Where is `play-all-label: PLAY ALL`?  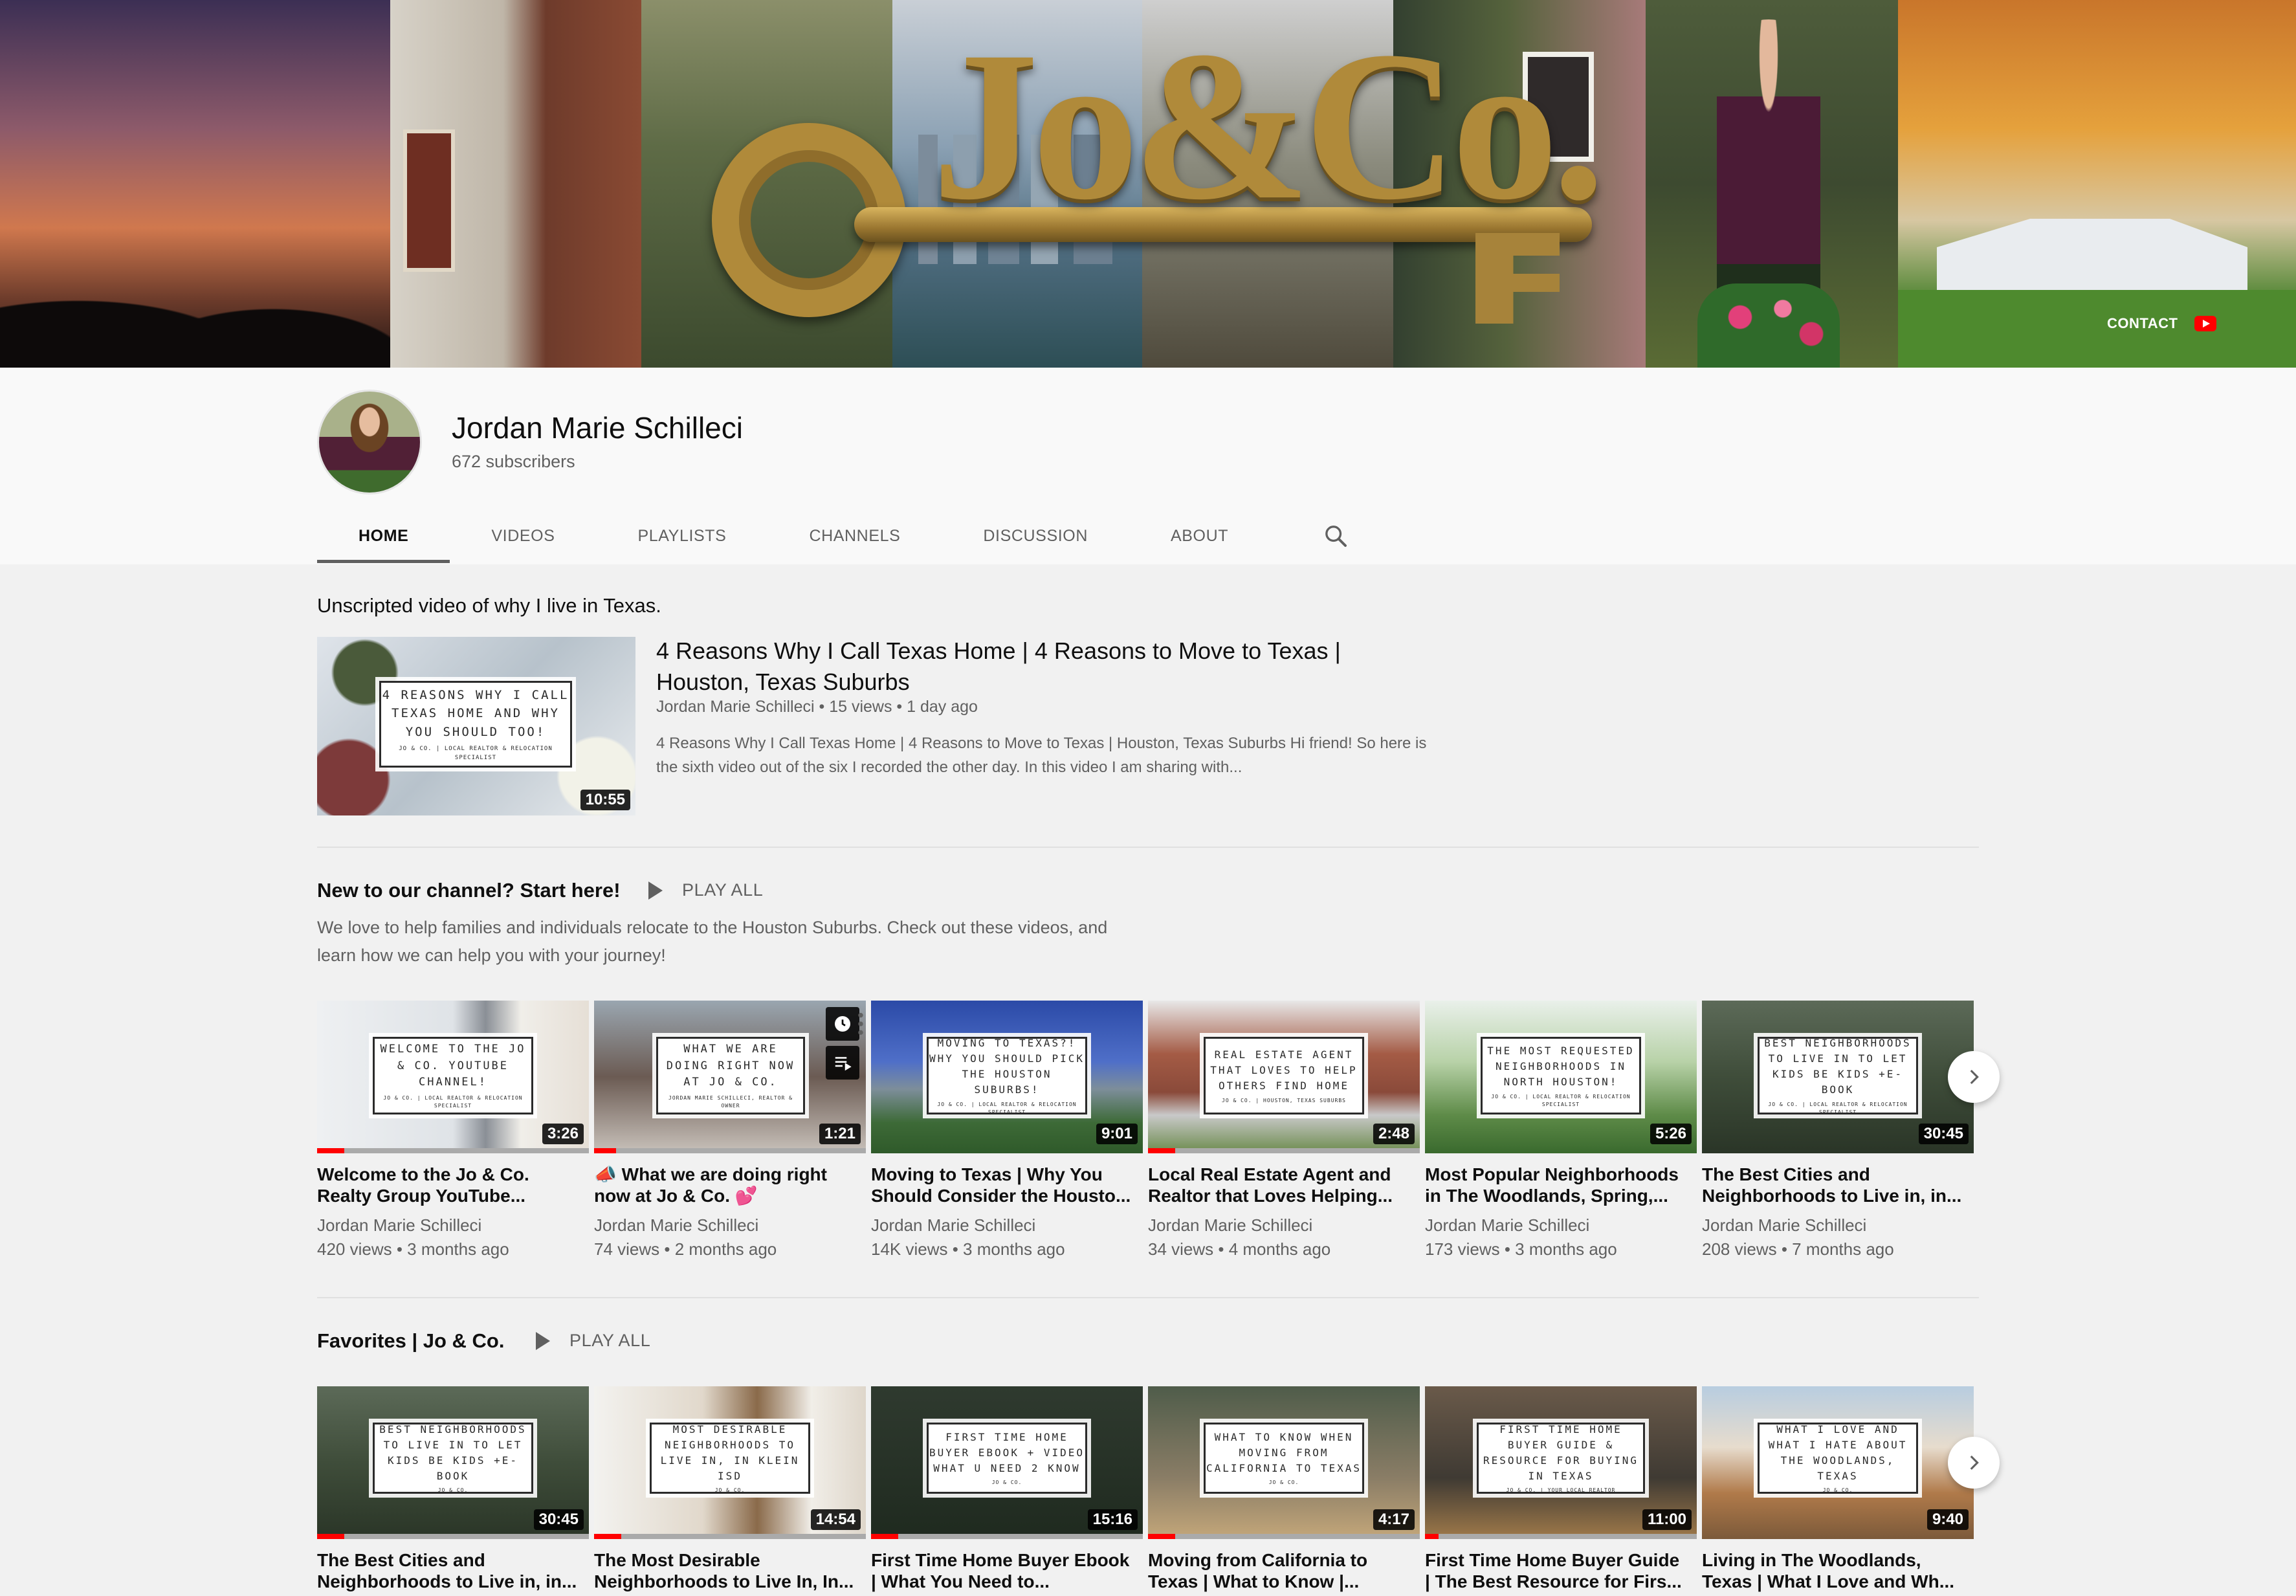
play-all-label: PLAY ALL is located at coordinates (723, 890).